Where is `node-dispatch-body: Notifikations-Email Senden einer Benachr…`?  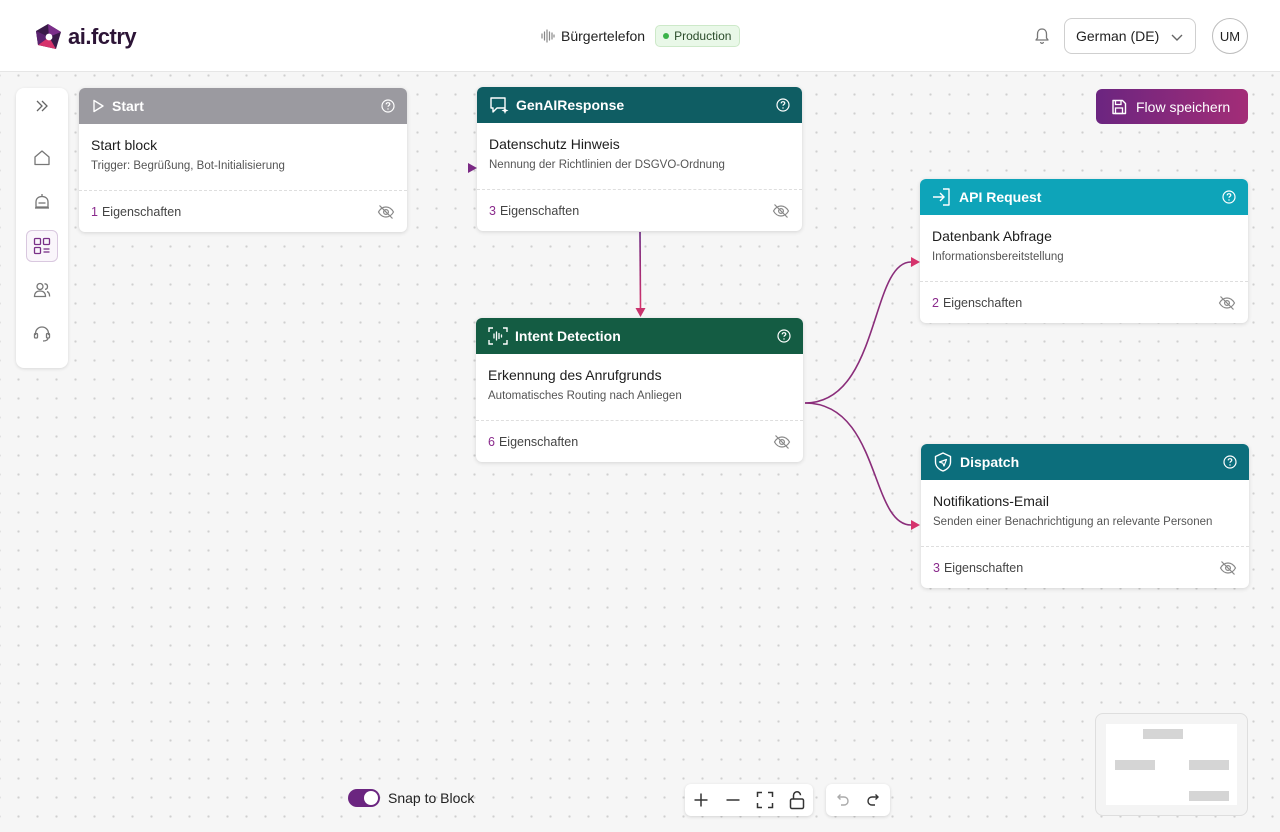
node-dispatch-body: Notifikations-Email Senden einer Benachr… is located at coordinates (1085, 513).